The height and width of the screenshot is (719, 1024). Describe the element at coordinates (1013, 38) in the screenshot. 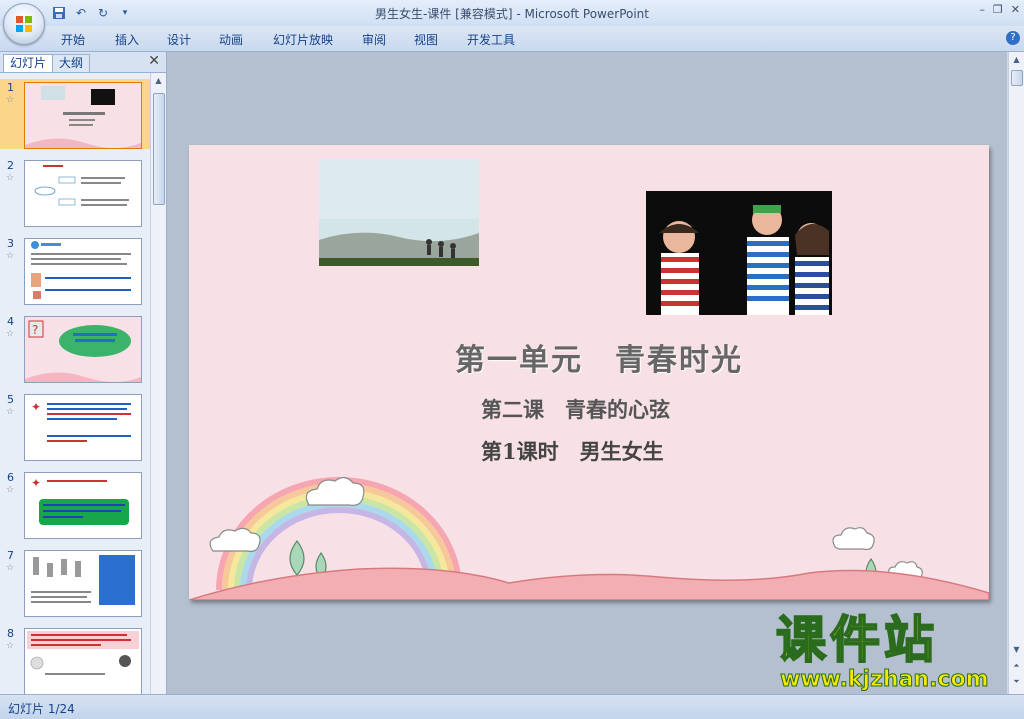

I see `help-icon: ?` at that location.